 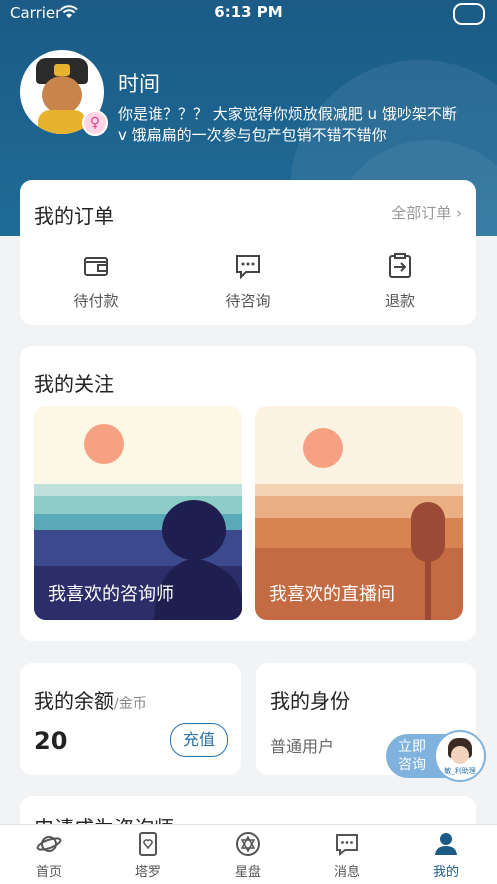 What do you see at coordinates (74, 216) in the screenshot?
I see `orders-title: 我的订单` at bounding box center [74, 216].